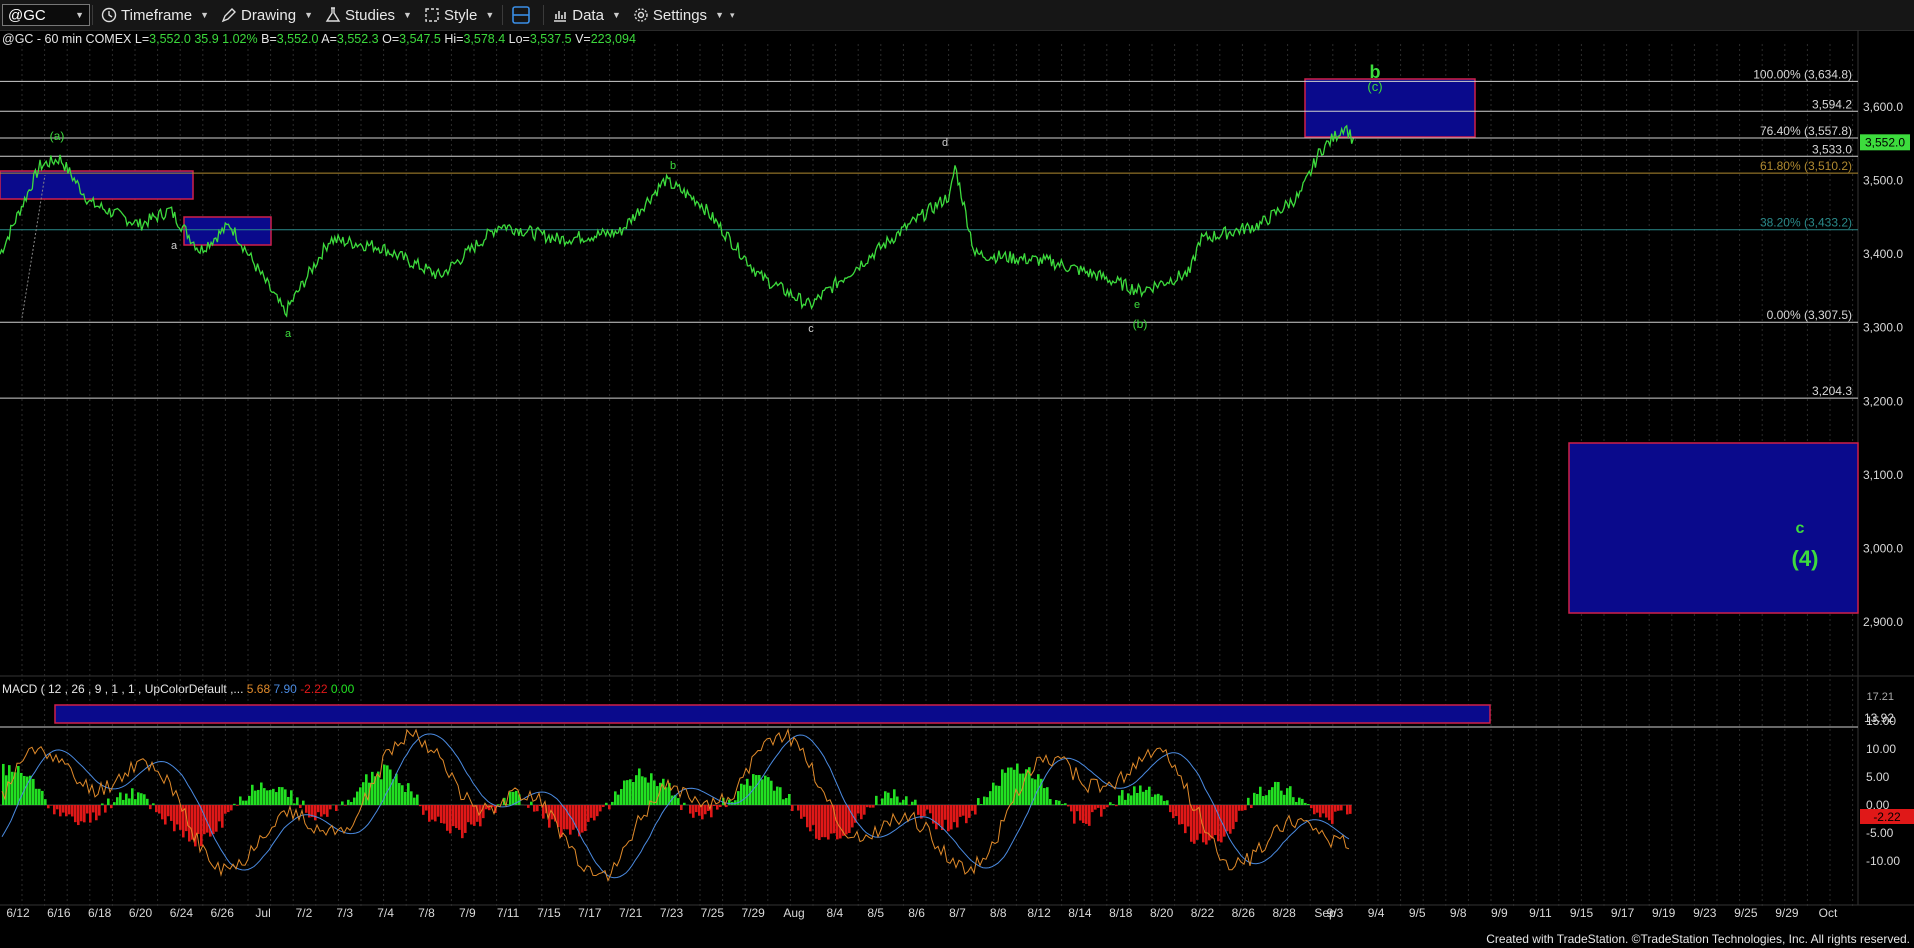  I want to click on level-label: 38.20% (3,433.2), so click(1806, 223).